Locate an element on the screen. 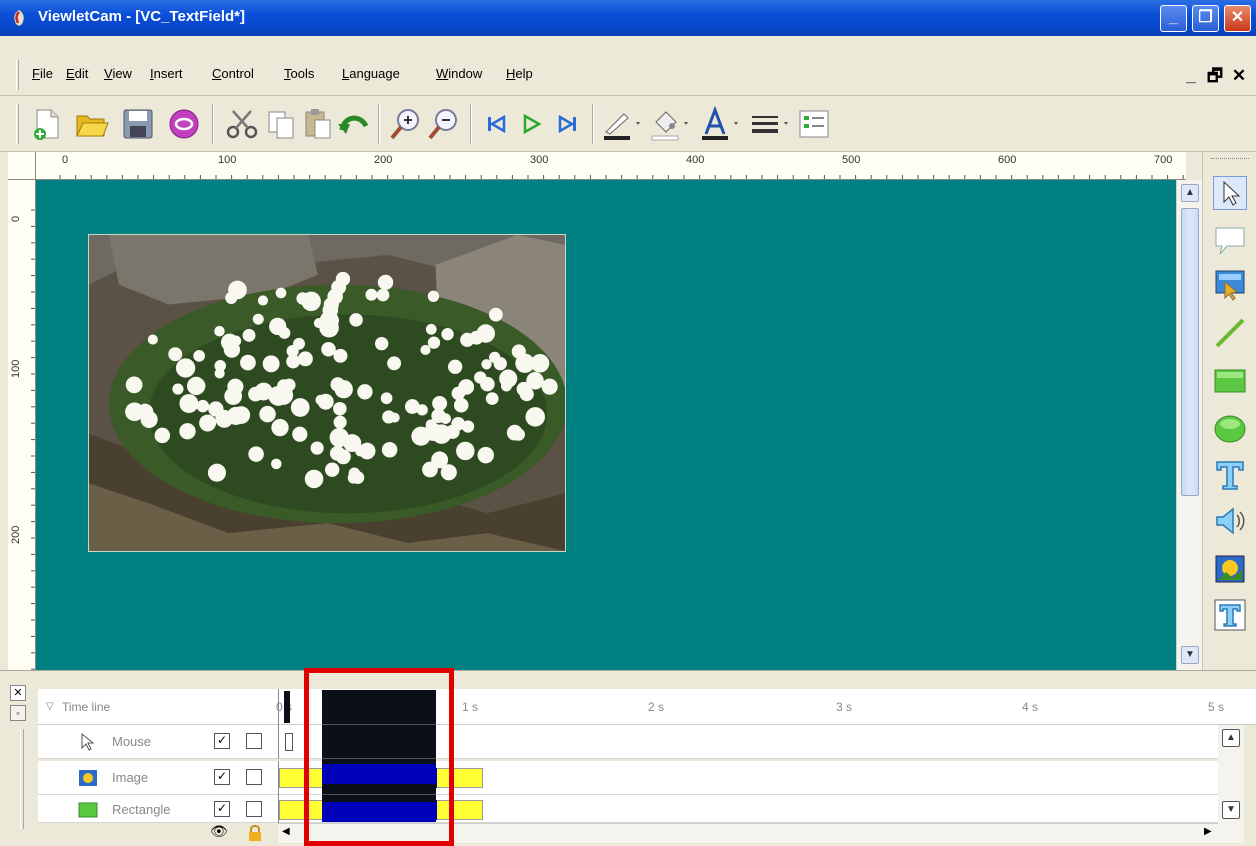 The image size is (1256, 846). mdi-minimize-button: _ is located at coordinates (1191, 77).